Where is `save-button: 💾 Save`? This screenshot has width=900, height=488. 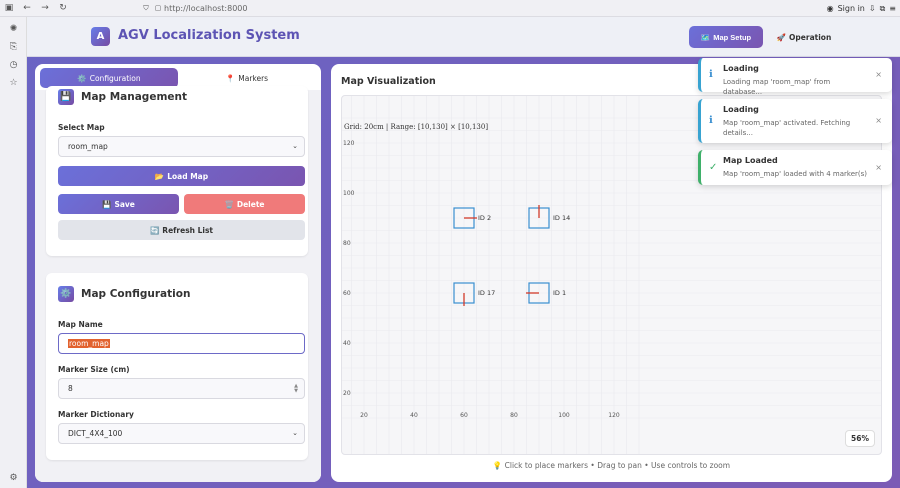
save-button: 💾 Save is located at coordinates (118, 204).